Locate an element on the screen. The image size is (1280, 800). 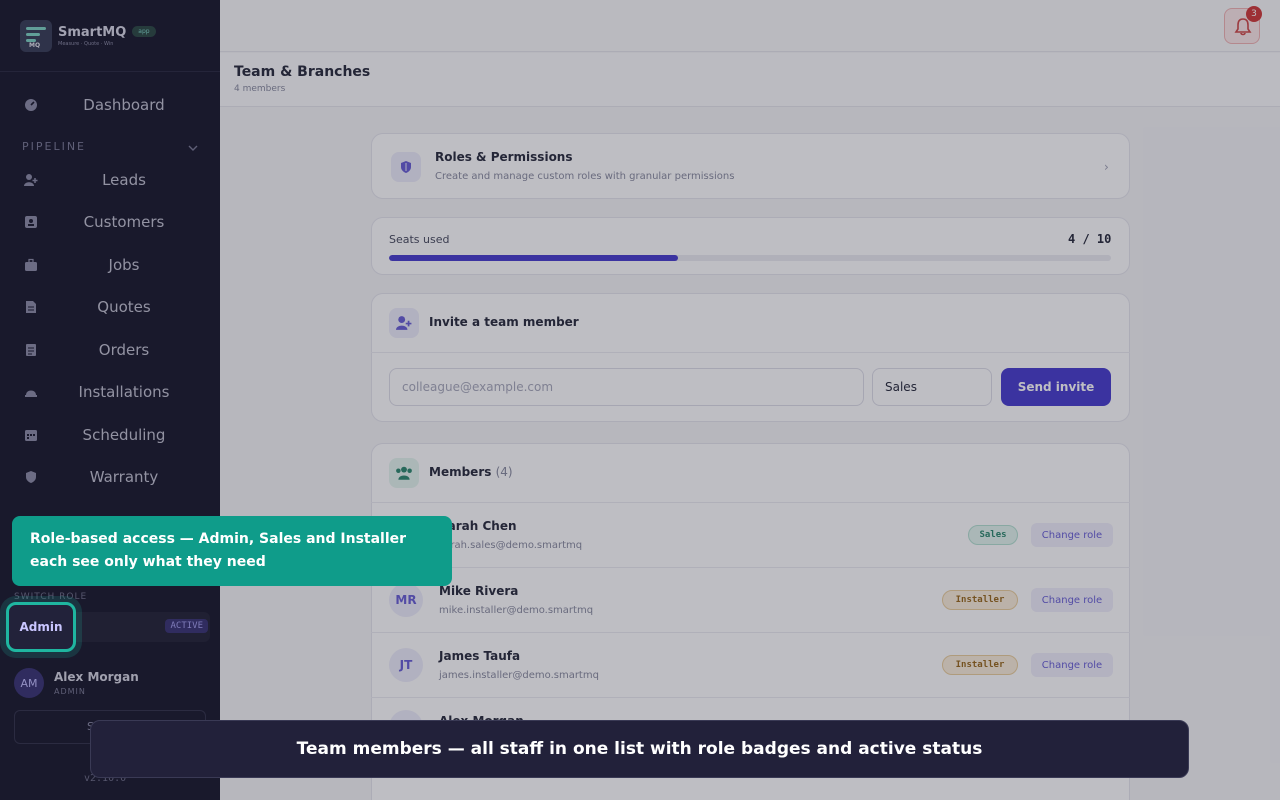
page-header is located at coordinates (750, 80).